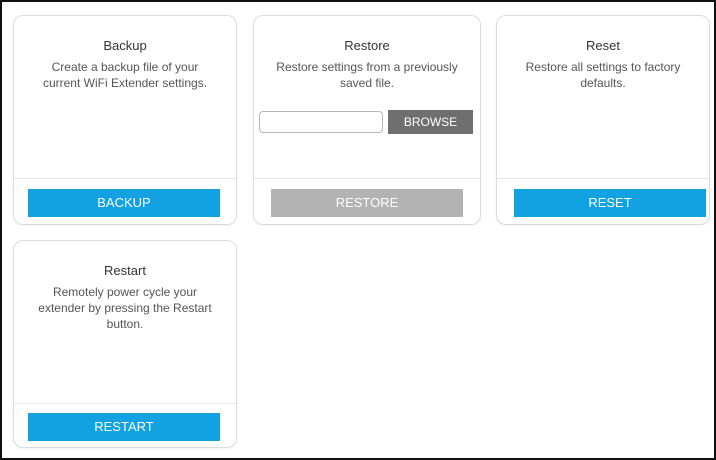 The width and height of the screenshot is (716, 460). What do you see at coordinates (603, 67) in the screenshot?
I see `reset-desc-line: Restore all settings to factory` at bounding box center [603, 67].